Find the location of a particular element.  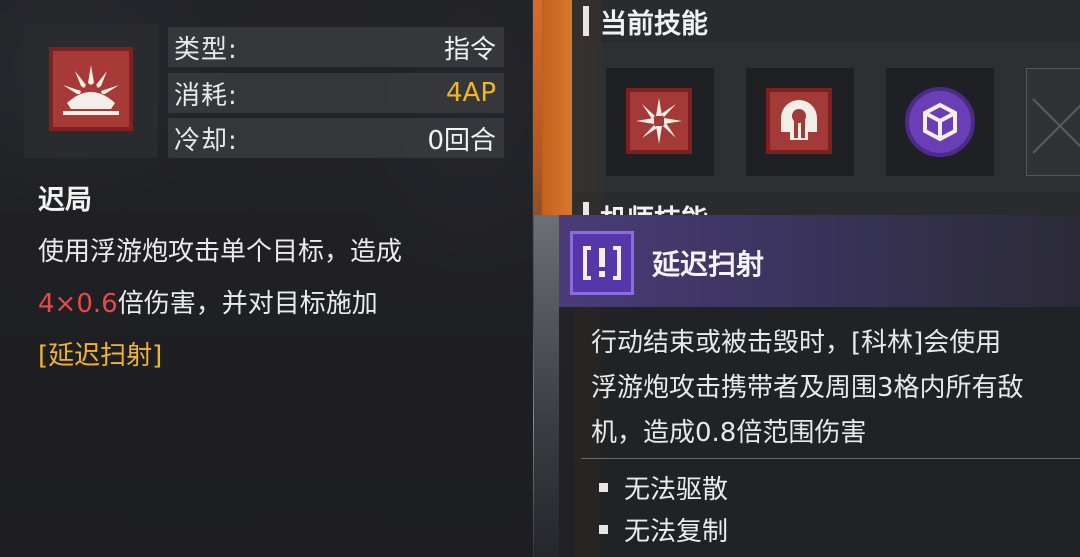

shield-sunburst-icon is located at coordinates (91, 89).